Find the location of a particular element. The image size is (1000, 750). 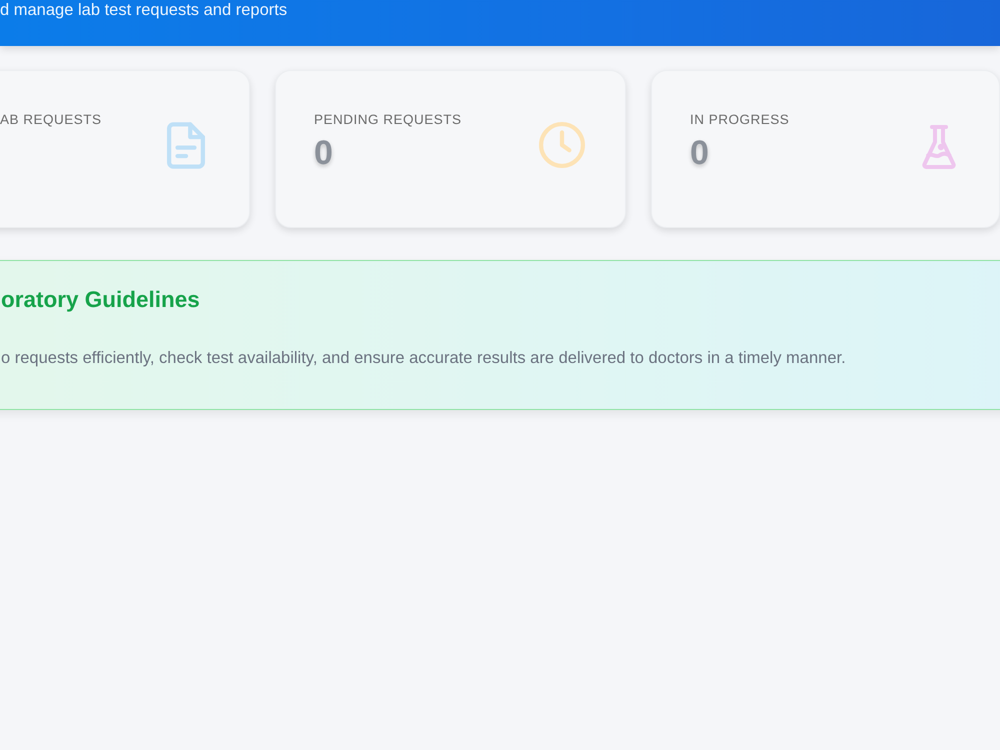

stat-label: AB REQUESTS is located at coordinates (51, 120).